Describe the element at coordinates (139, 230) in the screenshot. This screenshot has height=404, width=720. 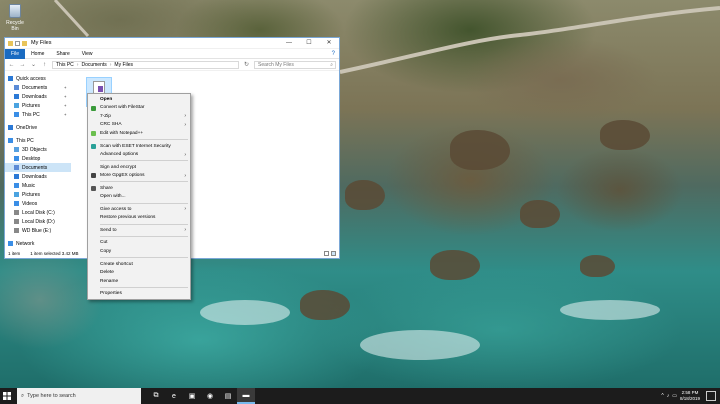
I see `menu-item-send-to: Send to ›` at that location.